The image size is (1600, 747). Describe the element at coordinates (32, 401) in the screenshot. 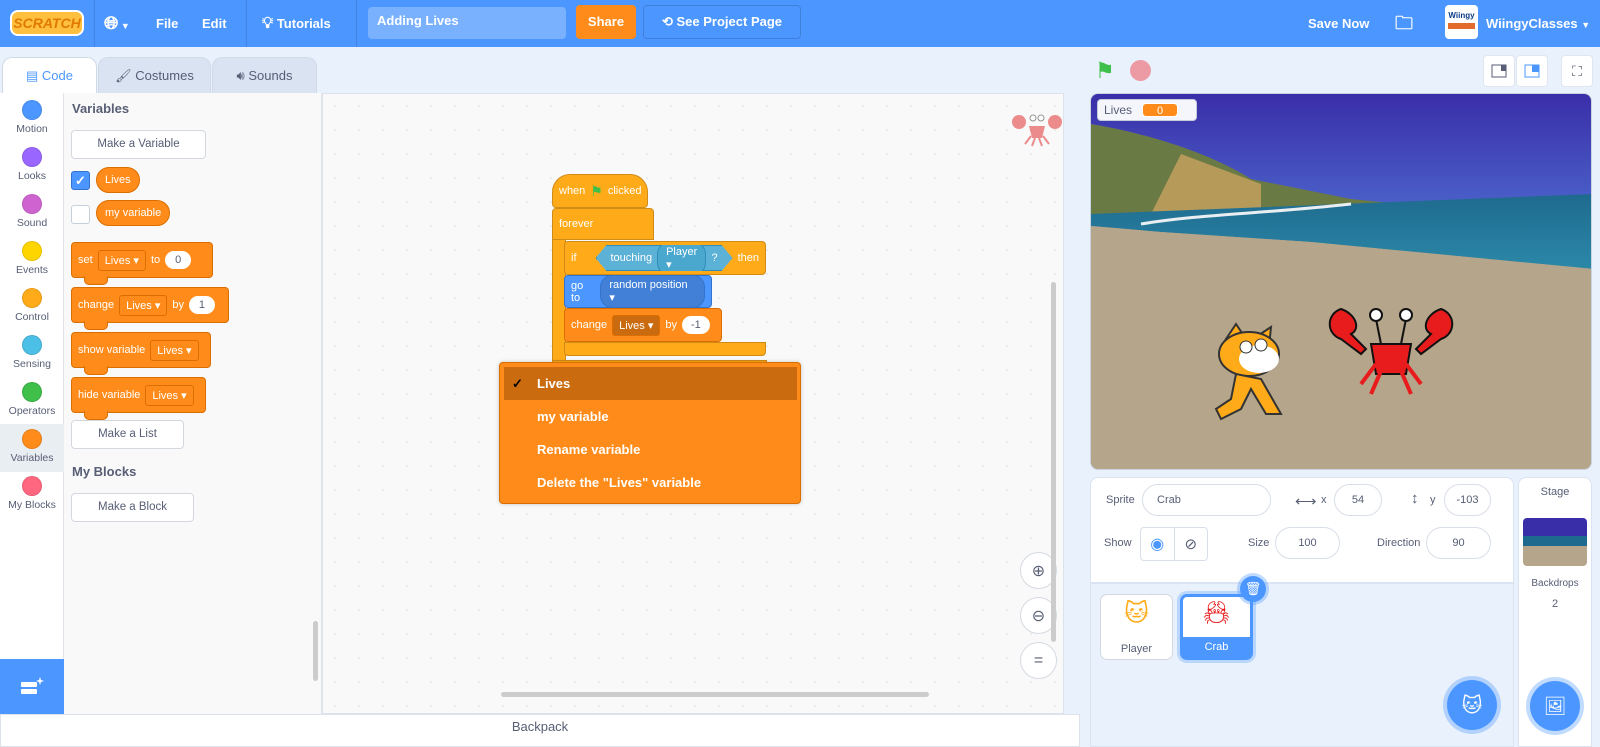

I see `category-operators: Operators` at that location.